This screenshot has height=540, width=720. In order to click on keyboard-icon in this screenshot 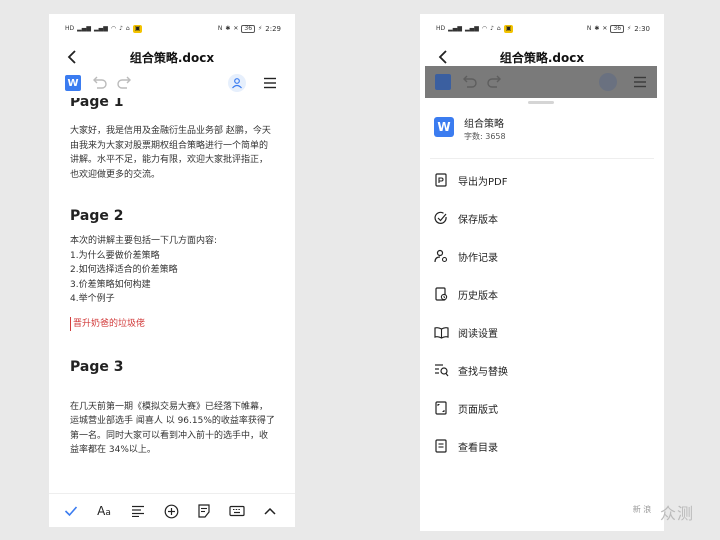, I will do `click(237, 511)`.